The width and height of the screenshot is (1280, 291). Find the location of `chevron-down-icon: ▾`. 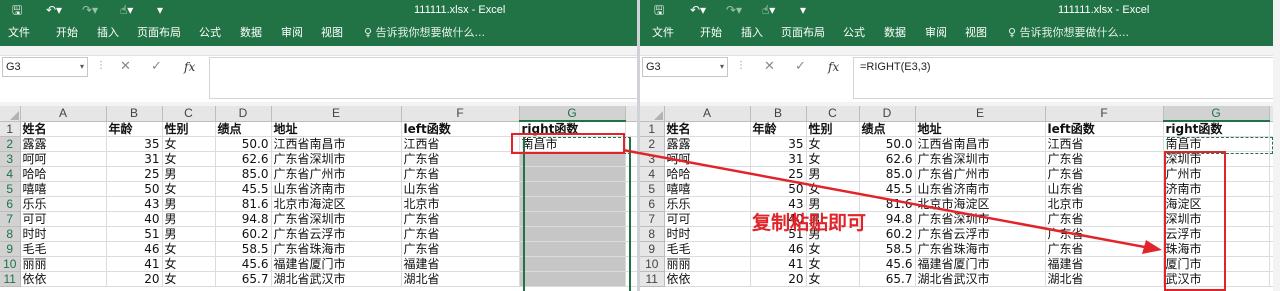

chevron-down-icon: ▾ is located at coordinates (722, 67).